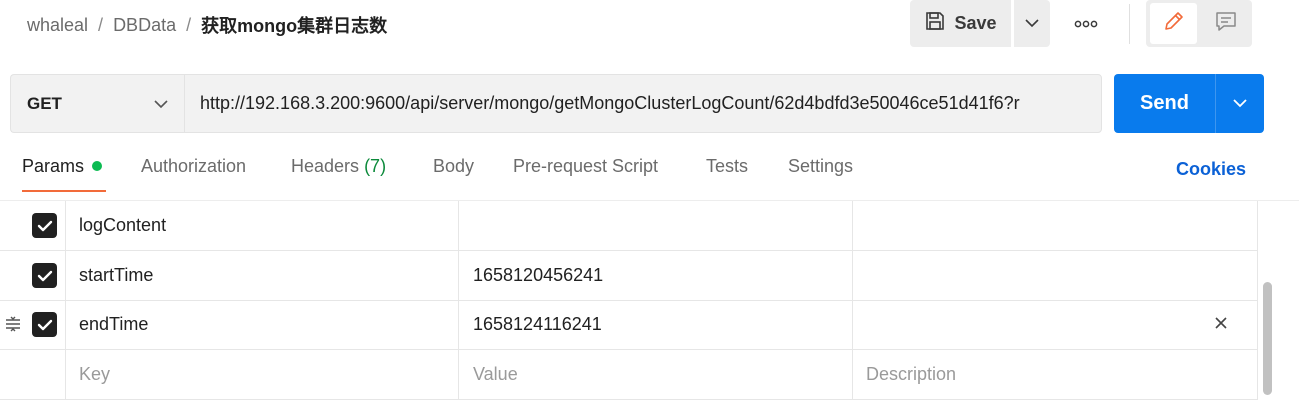 This screenshot has width=1299, height=411. Describe the element at coordinates (53, 166) in the screenshot. I see `tab-label: Params` at that location.